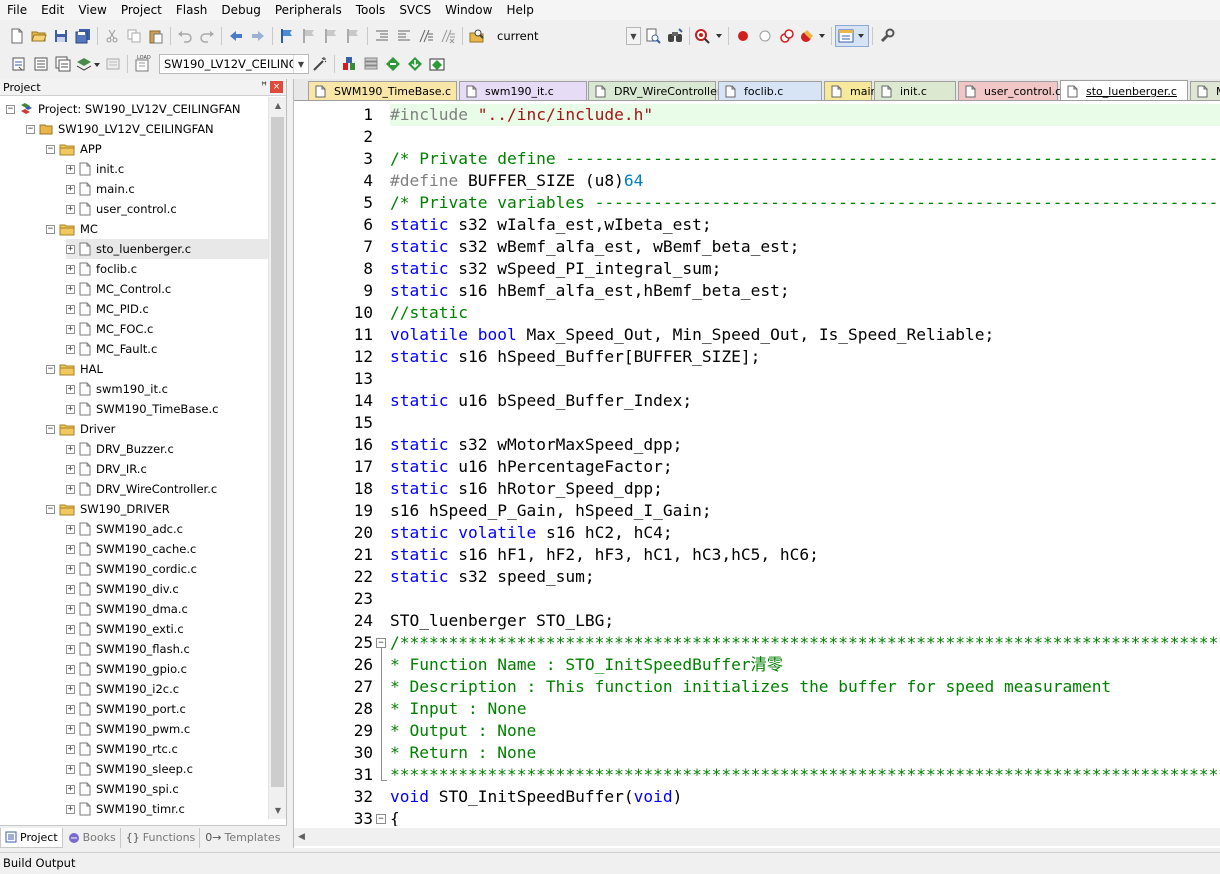 The height and width of the screenshot is (874, 1220). Describe the element at coordinates (92, 837) in the screenshot. I see `tab-books: Books` at that location.